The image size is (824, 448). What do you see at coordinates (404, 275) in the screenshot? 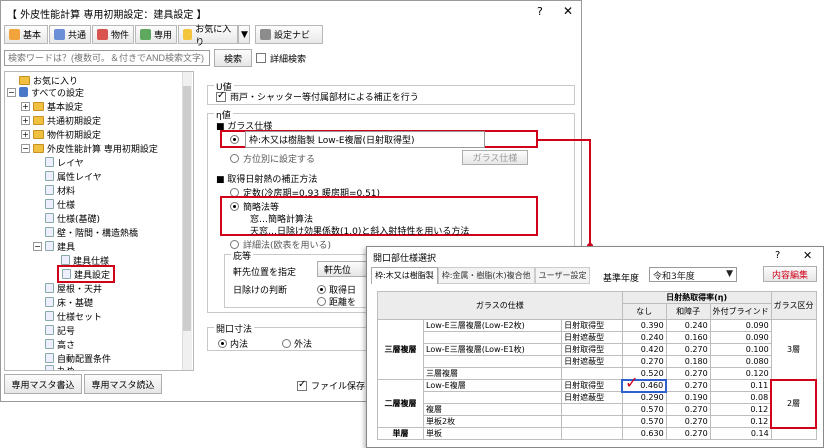
I see `tab-wood-resin: 枠:木又は樹脂製` at bounding box center [404, 275].